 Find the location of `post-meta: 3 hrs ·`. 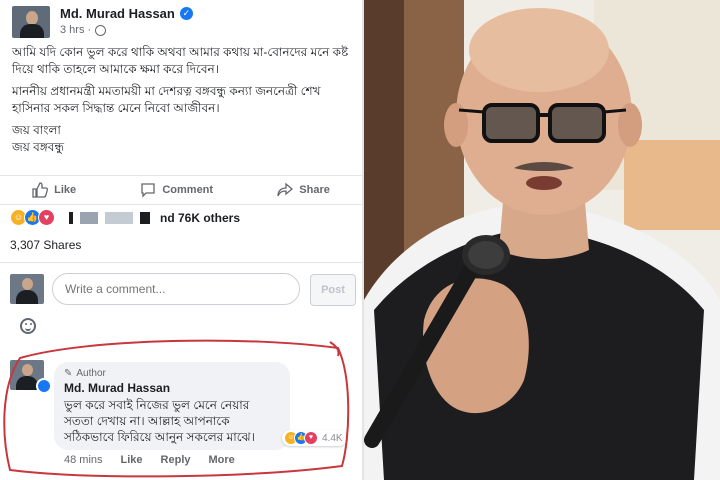

post-meta: 3 hrs · is located at coordinates (83, 30).